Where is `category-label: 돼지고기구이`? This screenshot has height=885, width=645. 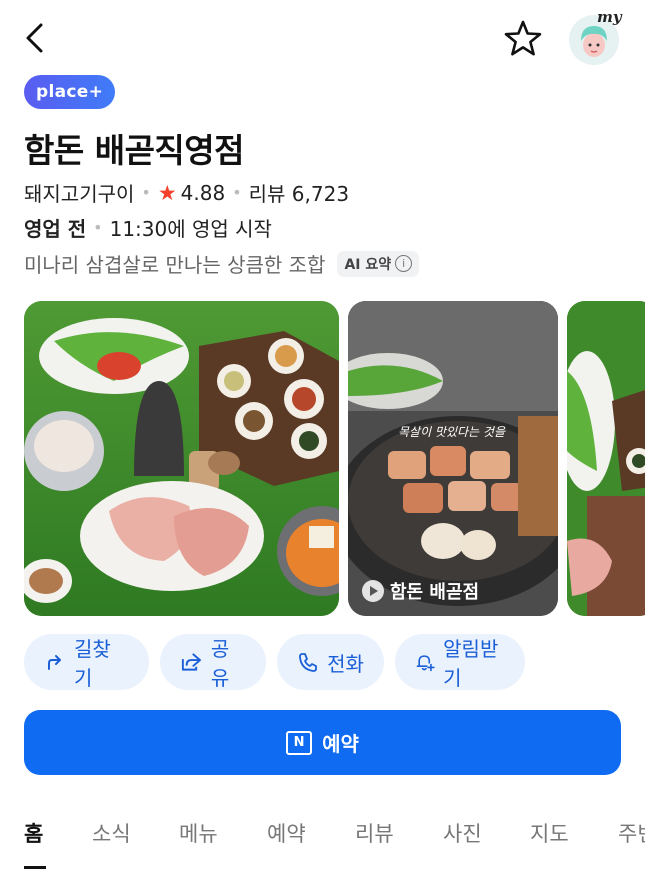
category-label: 돼지고기구이 is located at coordinates (79, 194).